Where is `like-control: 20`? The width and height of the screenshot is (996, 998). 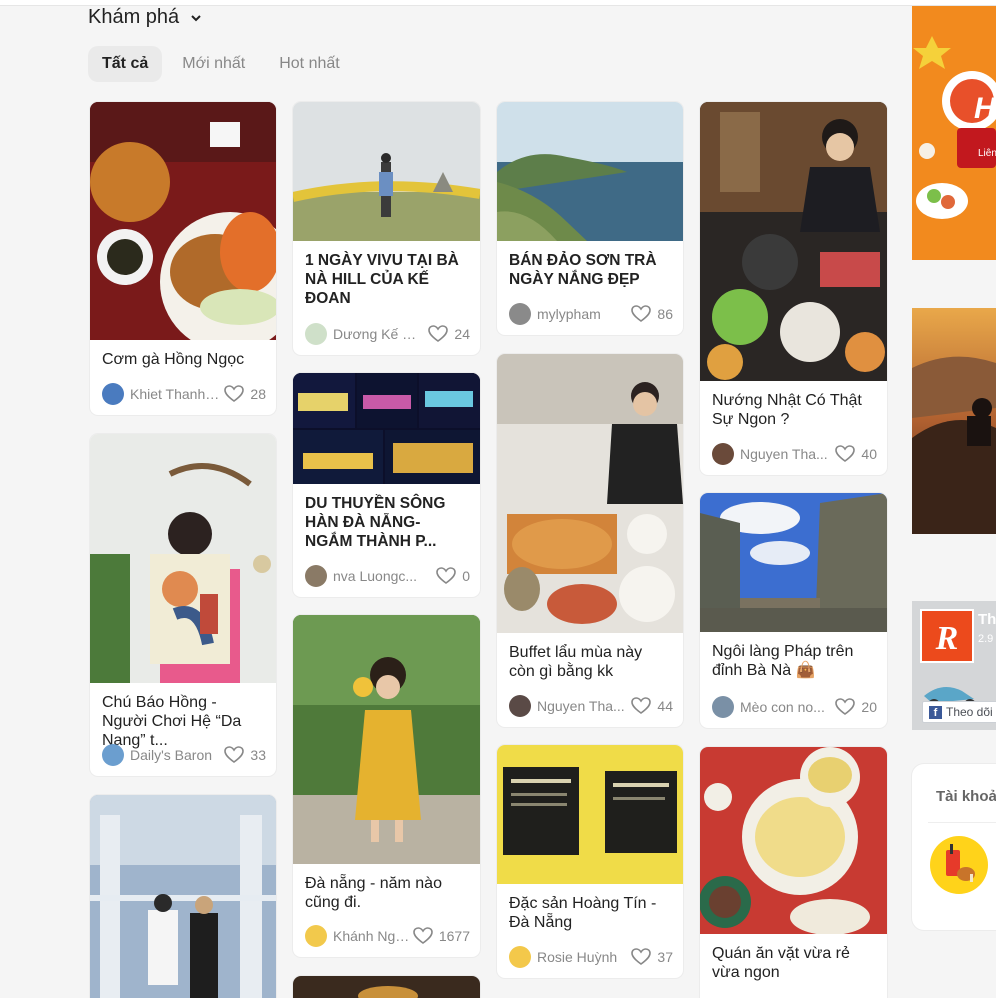
like-control: 20 is located at coordinates (856, 707).